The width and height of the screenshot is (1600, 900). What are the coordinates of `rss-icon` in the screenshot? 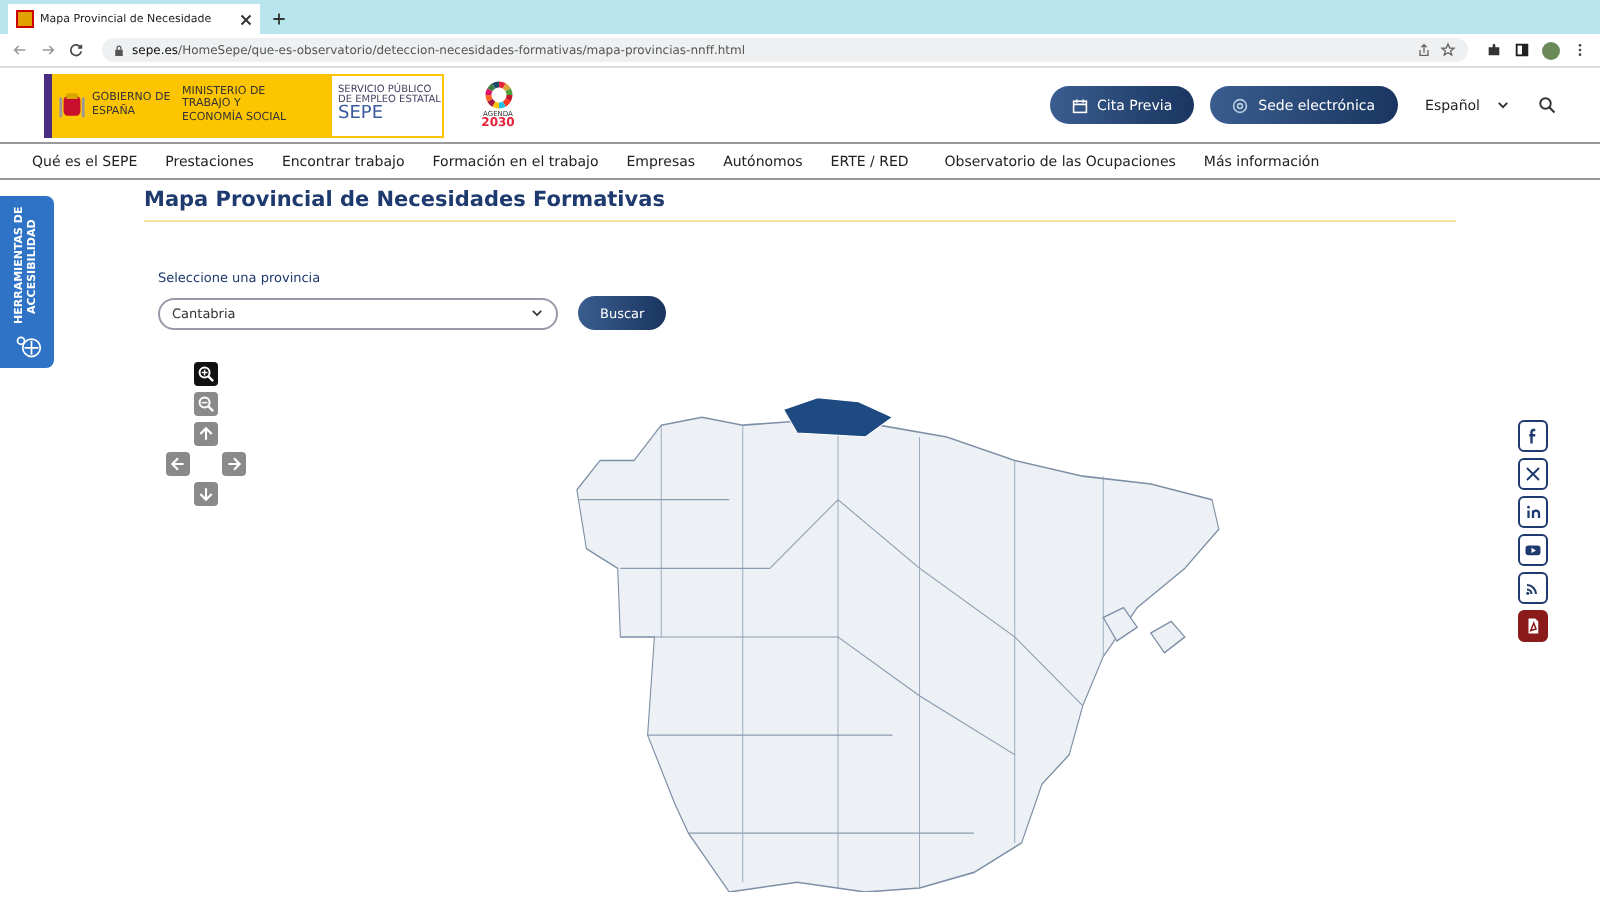 It's located at (1533, 588).